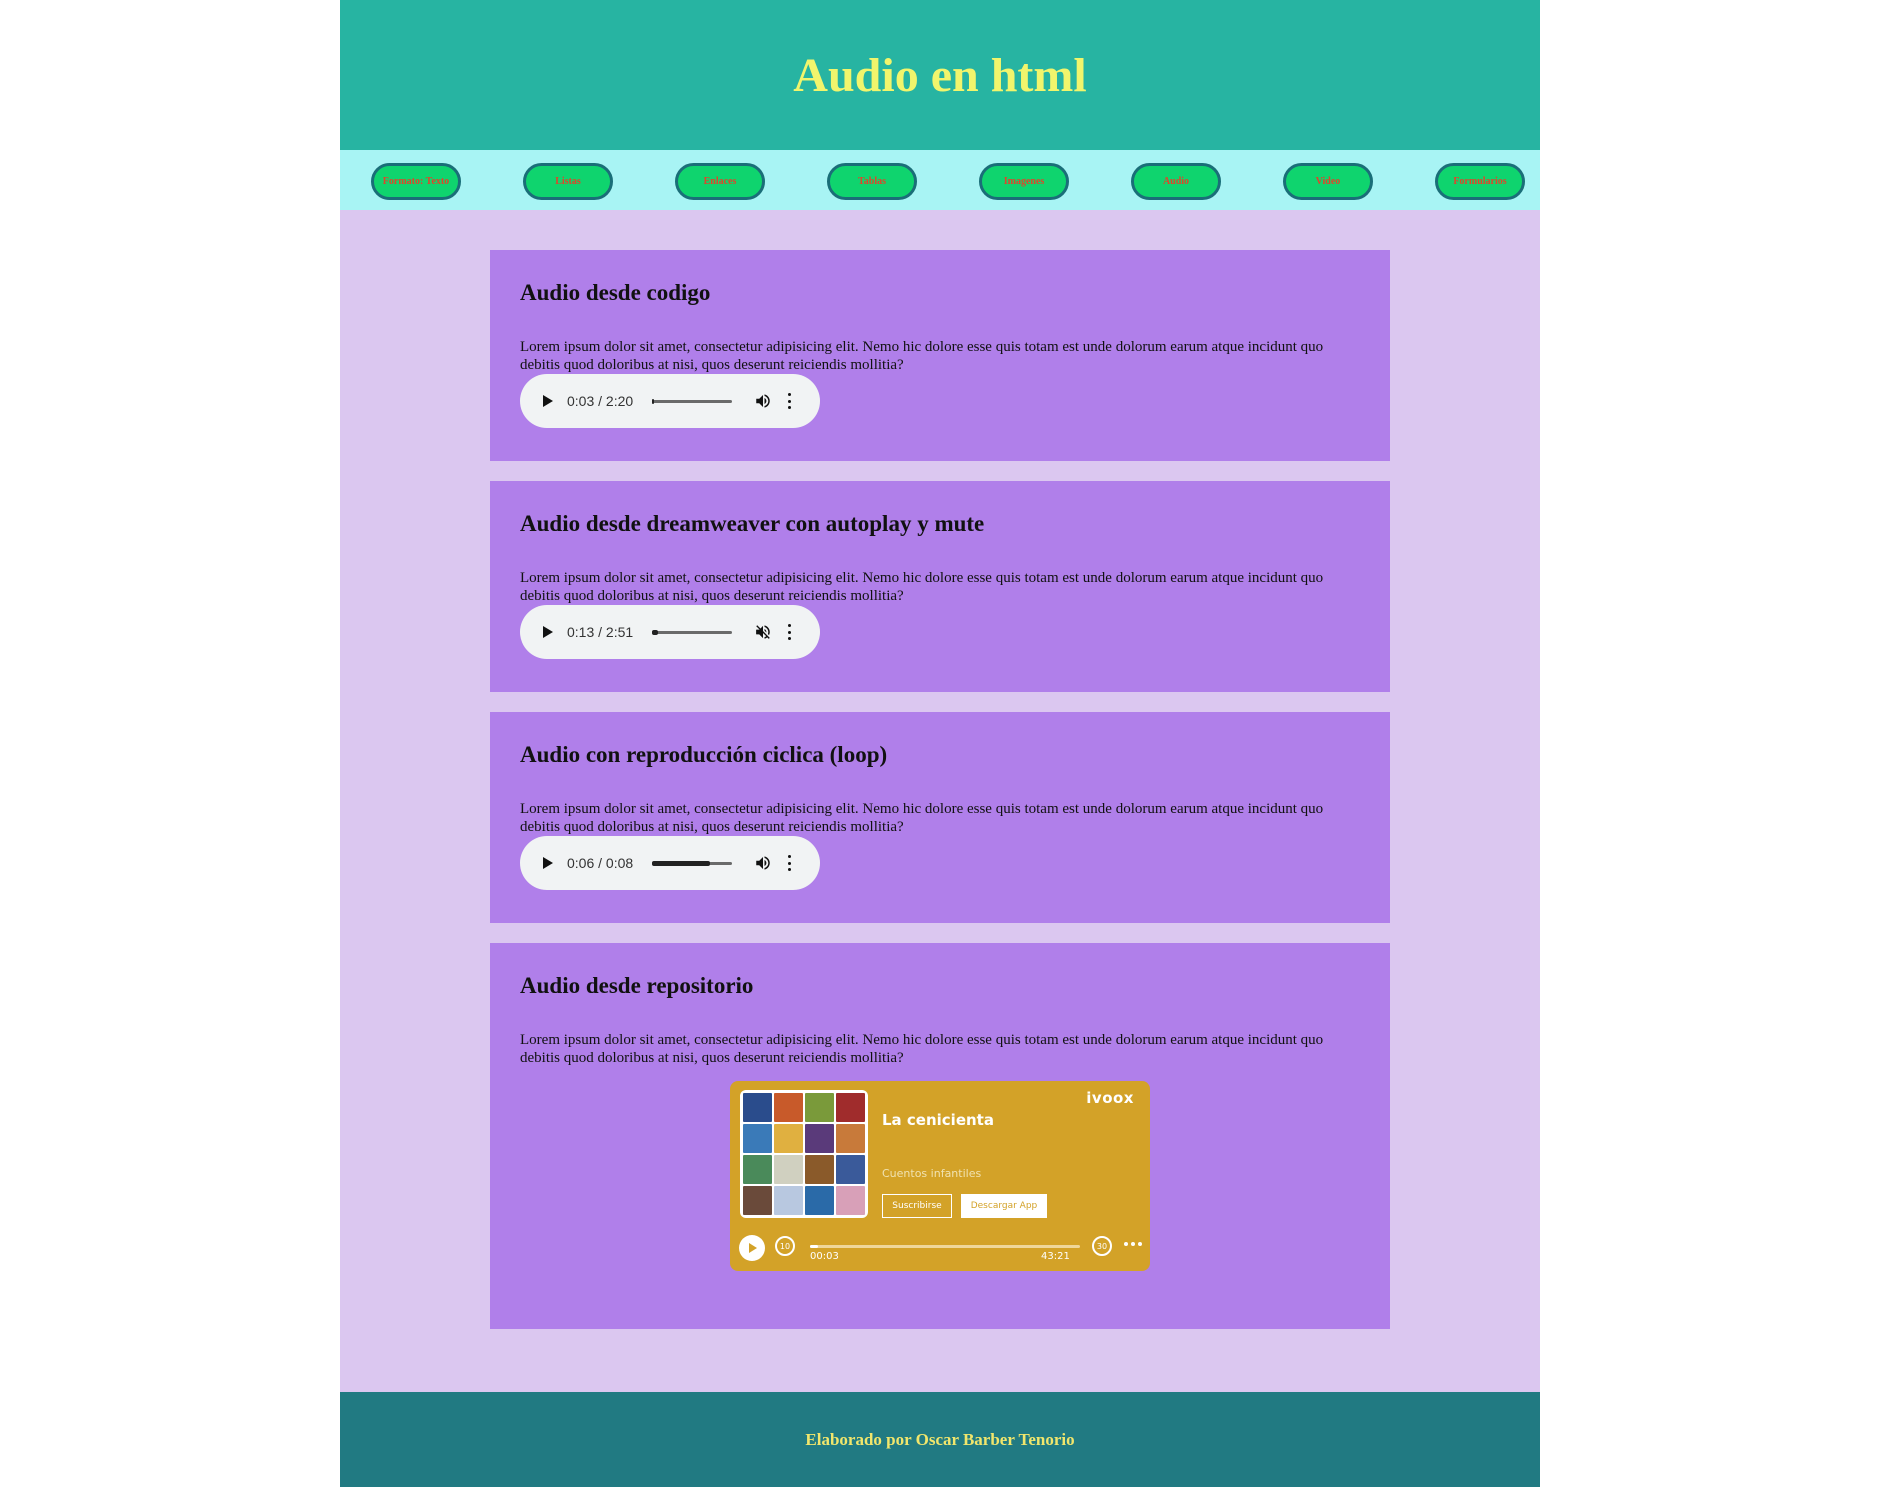 The width and height of the screenshot is (1880, 1487). Describe the element at coordinates (945, 1246) in the screenshot. I see `progress-bar` at that location.